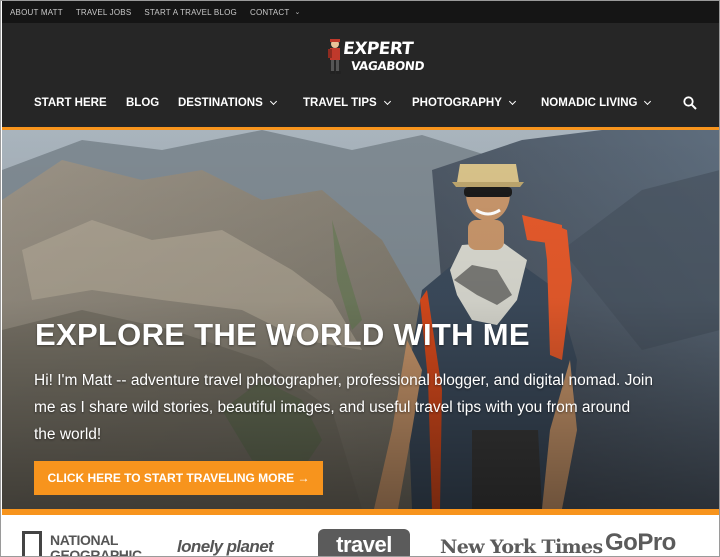  What do you see at coordinates (521, 546) in the screenshot?
I see `new-york-times-logo: New York Times` at bounding box center [521, 546].